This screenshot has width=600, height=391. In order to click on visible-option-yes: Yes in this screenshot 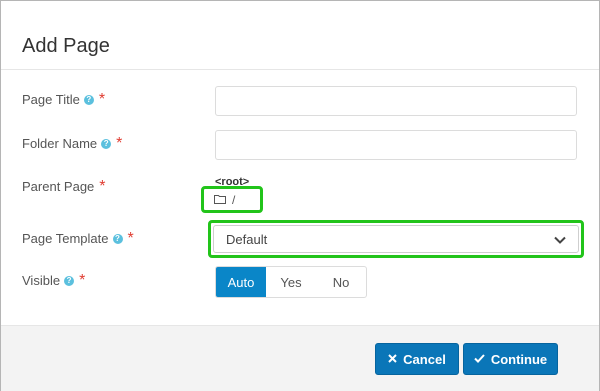, I will do `click(291, 282)`.